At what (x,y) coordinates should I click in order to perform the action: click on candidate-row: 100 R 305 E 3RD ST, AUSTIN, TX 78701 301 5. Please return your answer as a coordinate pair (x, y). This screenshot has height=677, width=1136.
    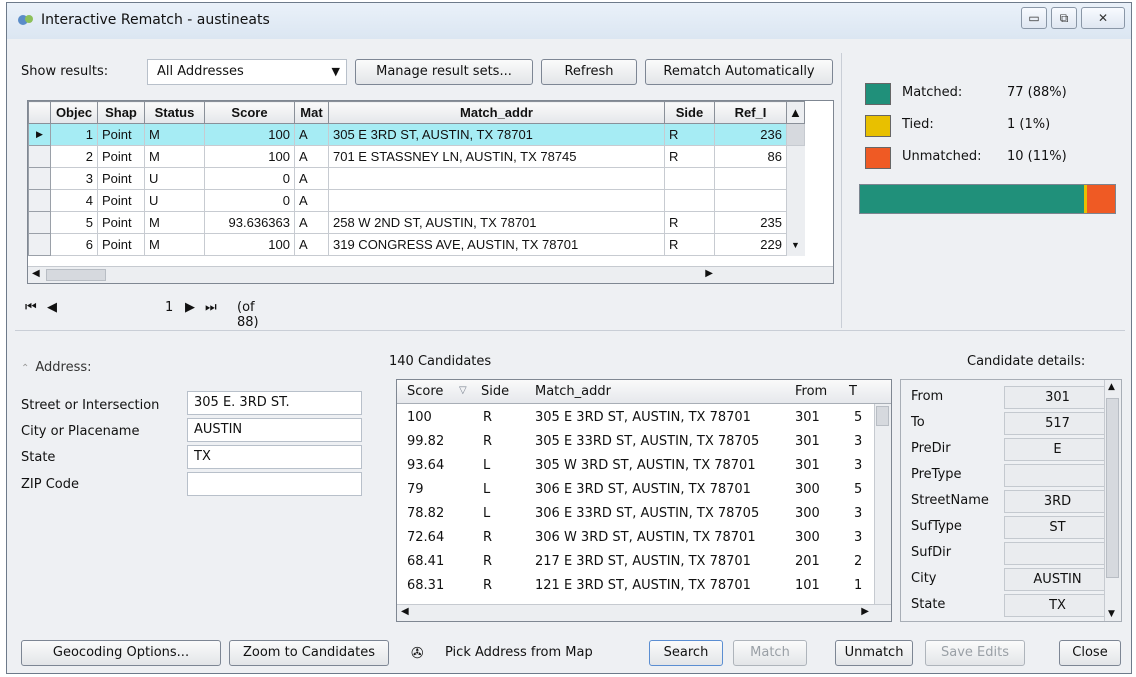
    Looking at the image, I should click on (636, 418).